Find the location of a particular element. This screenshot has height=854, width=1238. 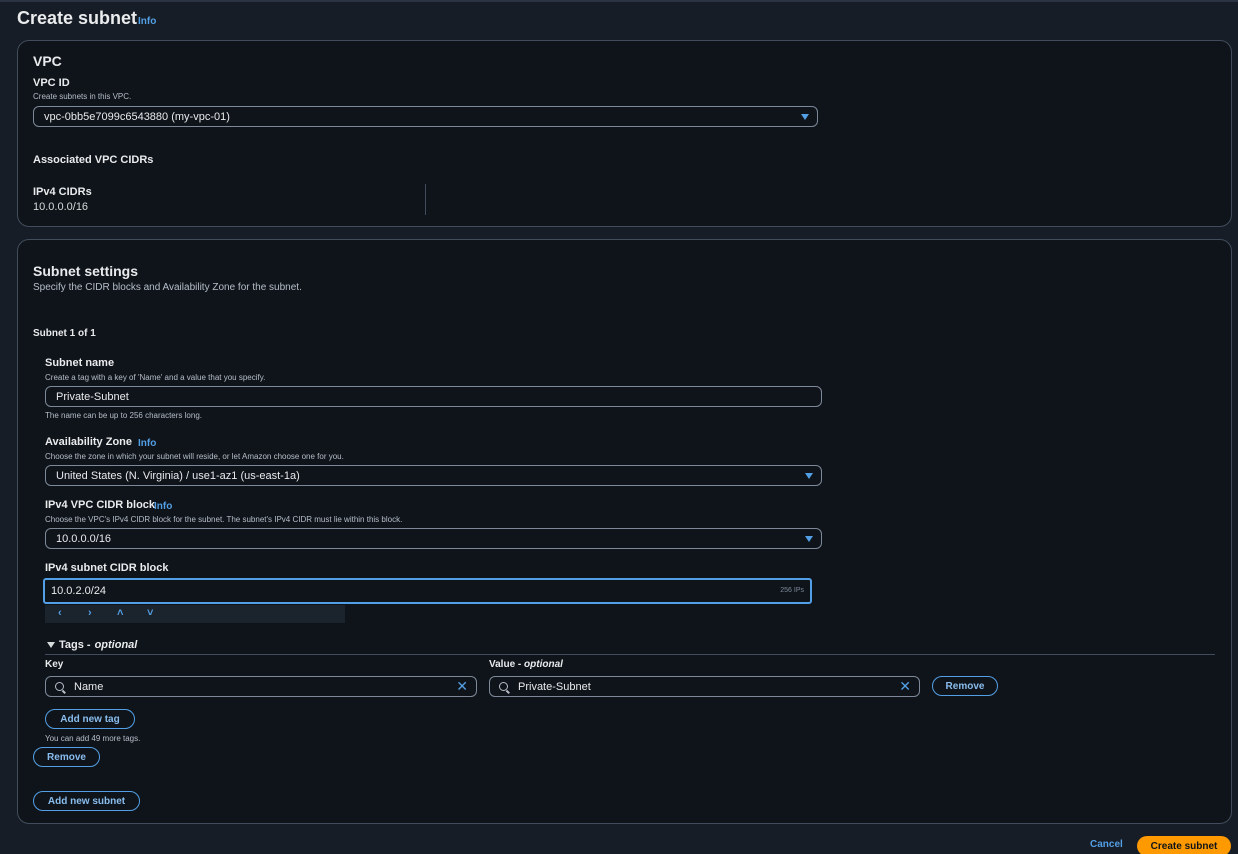

vpc-id-description: Create subnets in this VPC. is located at coordinates (82, 96).